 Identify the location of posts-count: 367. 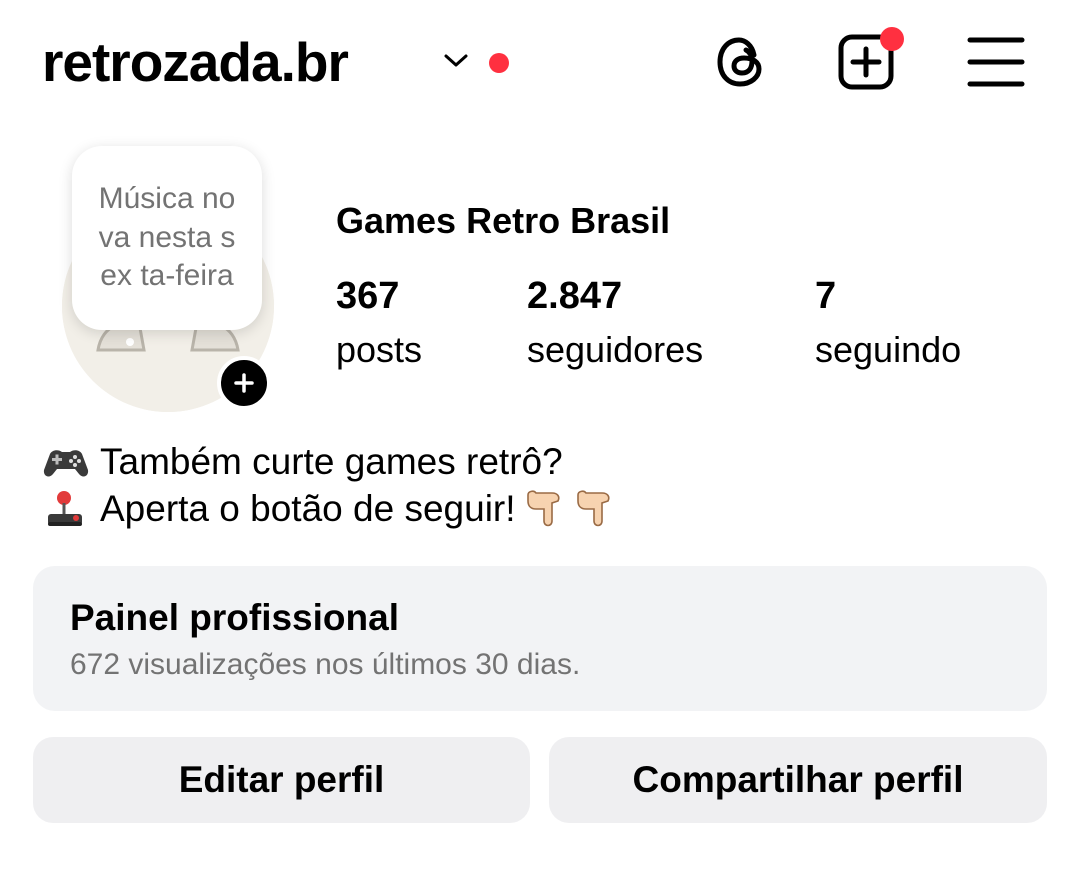
(368, 296).